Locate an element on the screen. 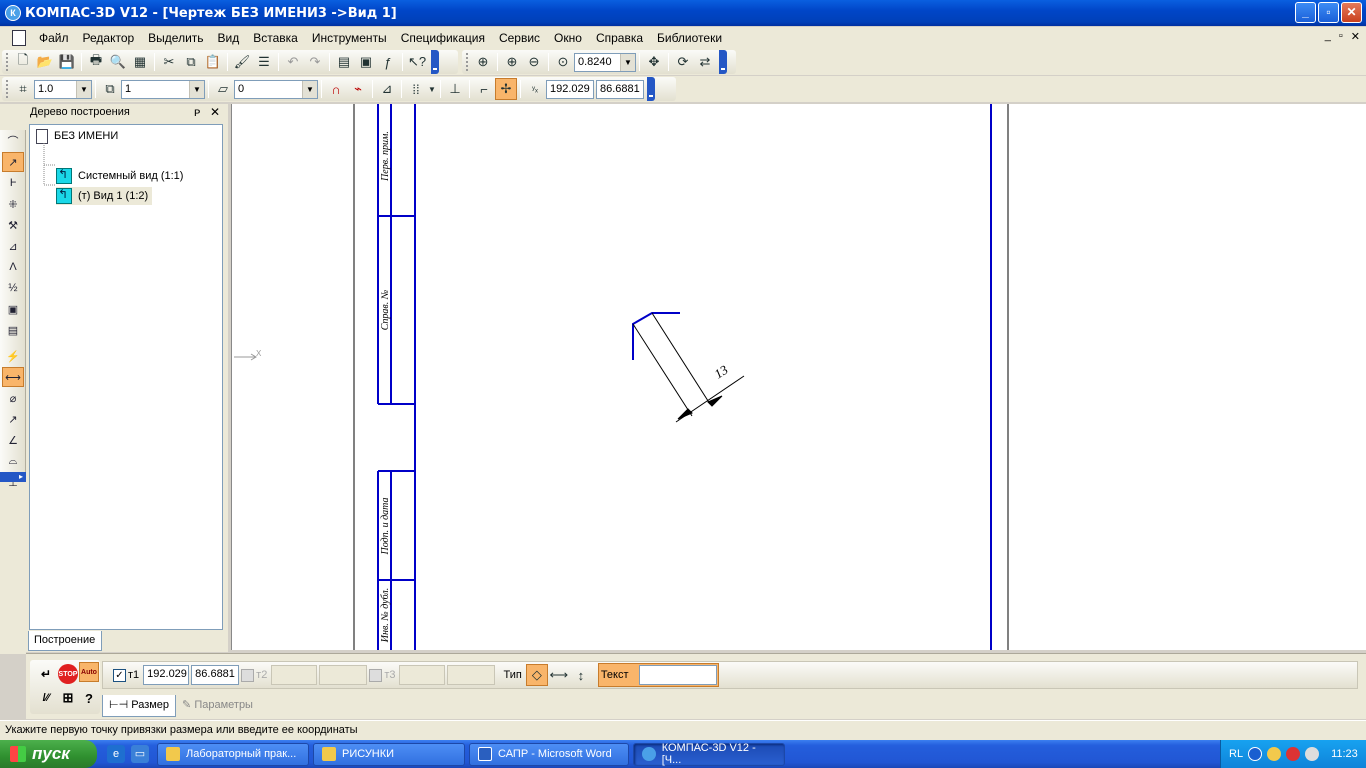 The image size is (1366, 768). zoom-out-icon: ⊖ is located at coordinates (534, 62).